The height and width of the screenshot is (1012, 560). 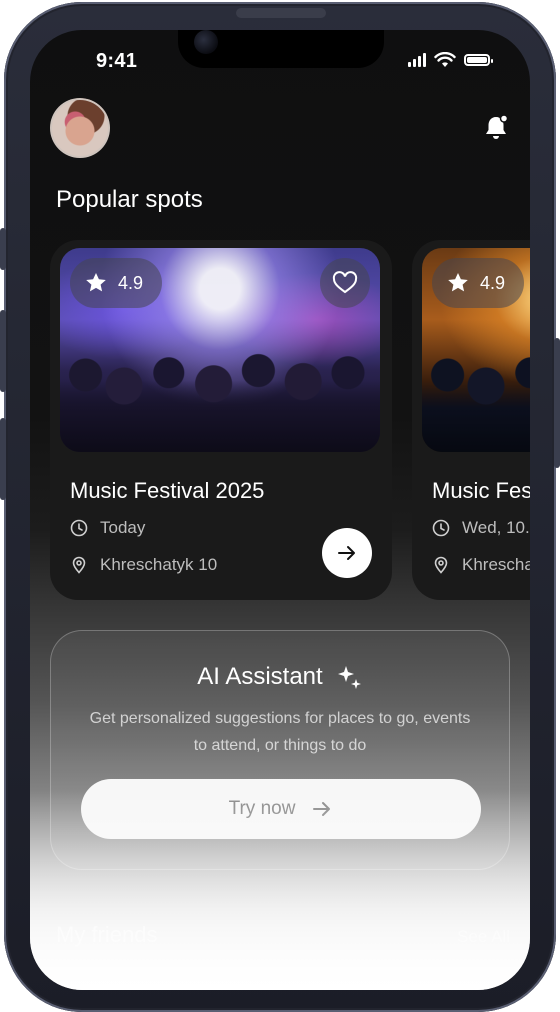 I want to click on event-card: 4.9 Music Fes Wed, 10. Khrescha, so click(x=471, y=420).